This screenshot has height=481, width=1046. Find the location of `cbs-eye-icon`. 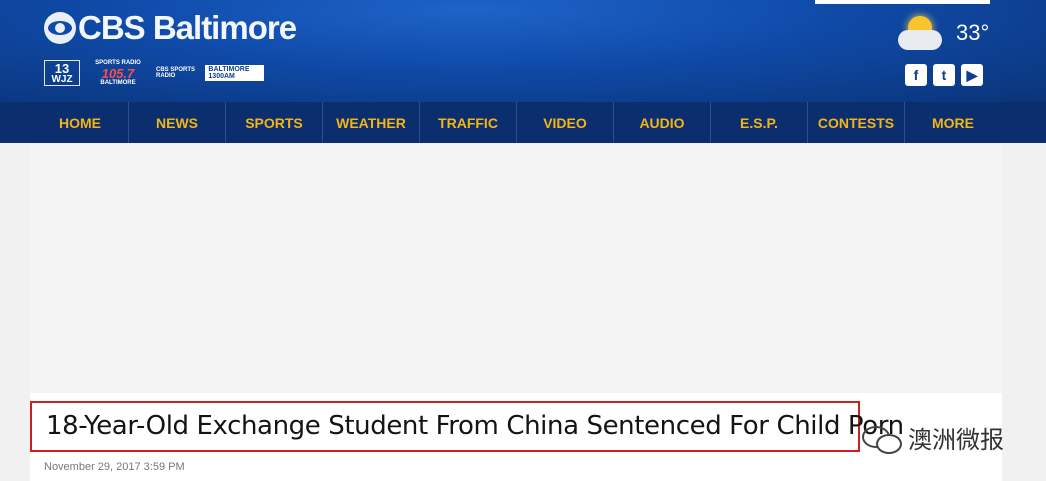

cbs-eye-icon is located at coordinates (60, 28).